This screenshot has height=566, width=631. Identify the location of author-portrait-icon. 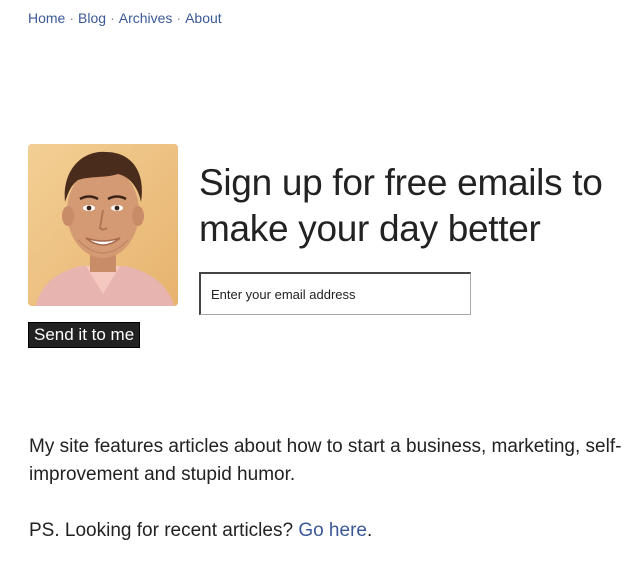
(103, 225).